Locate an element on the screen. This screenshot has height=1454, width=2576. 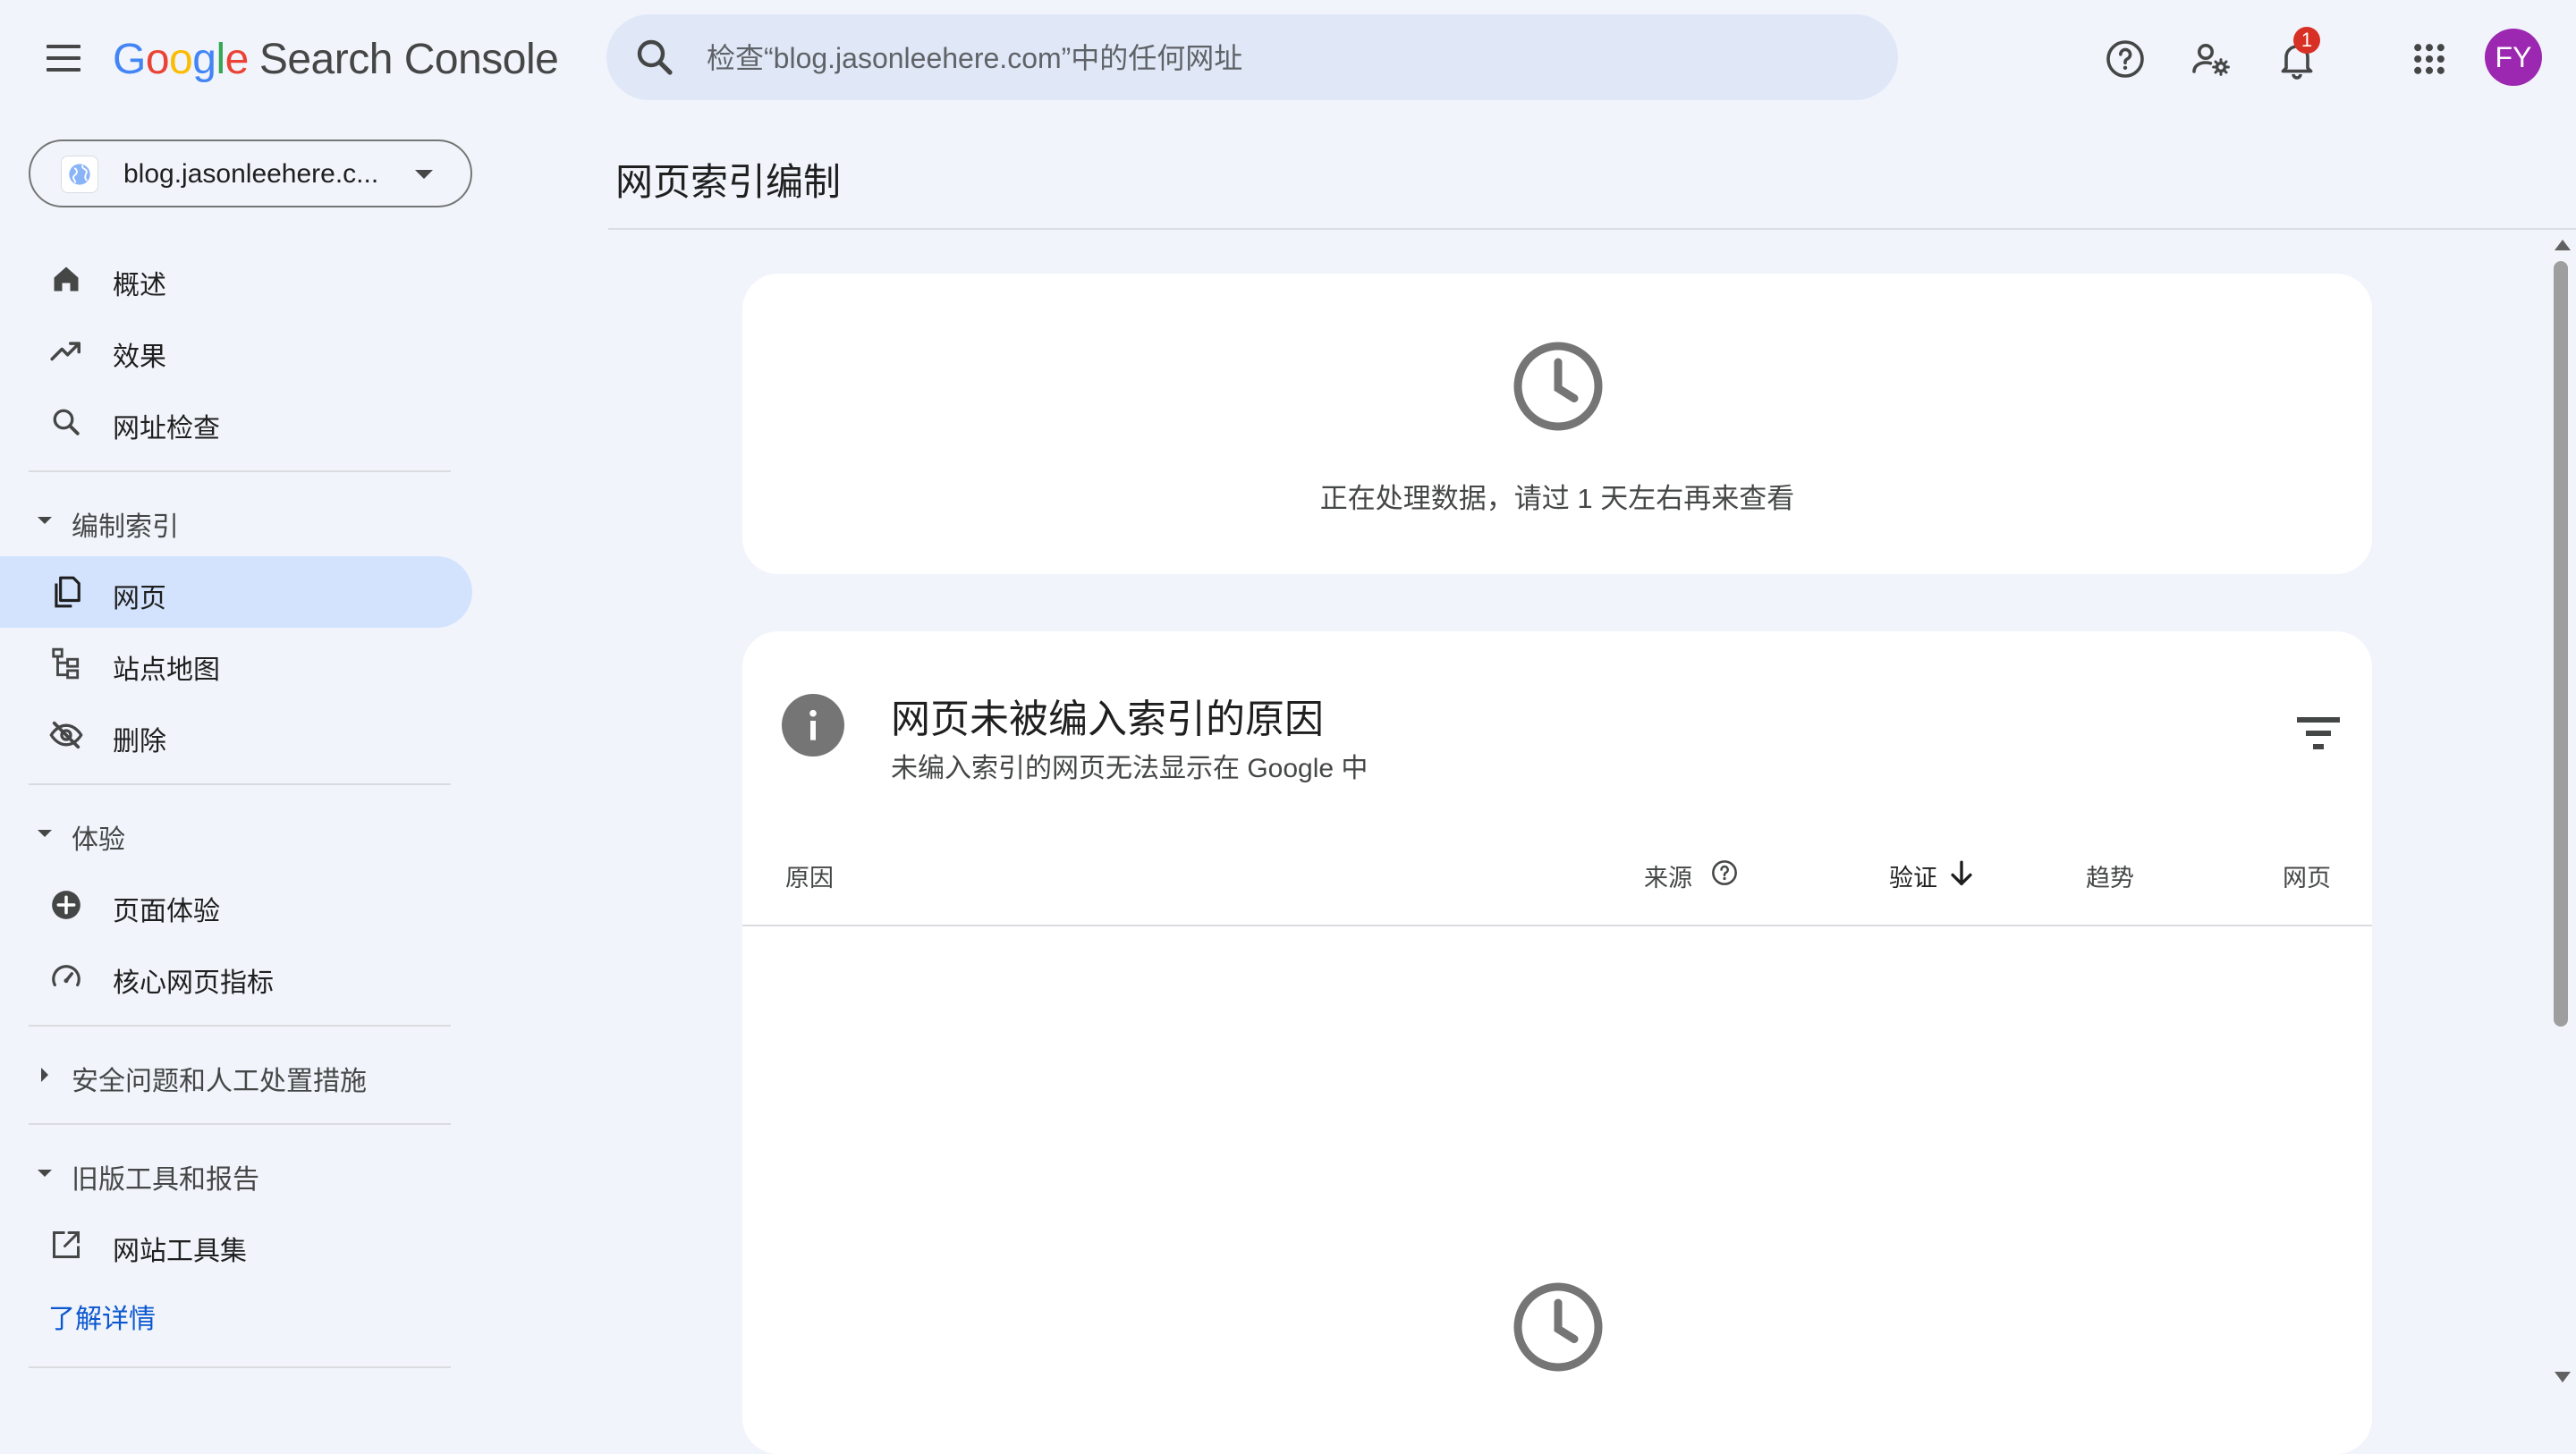
main-menu-button is located at coordinates (64, 59).